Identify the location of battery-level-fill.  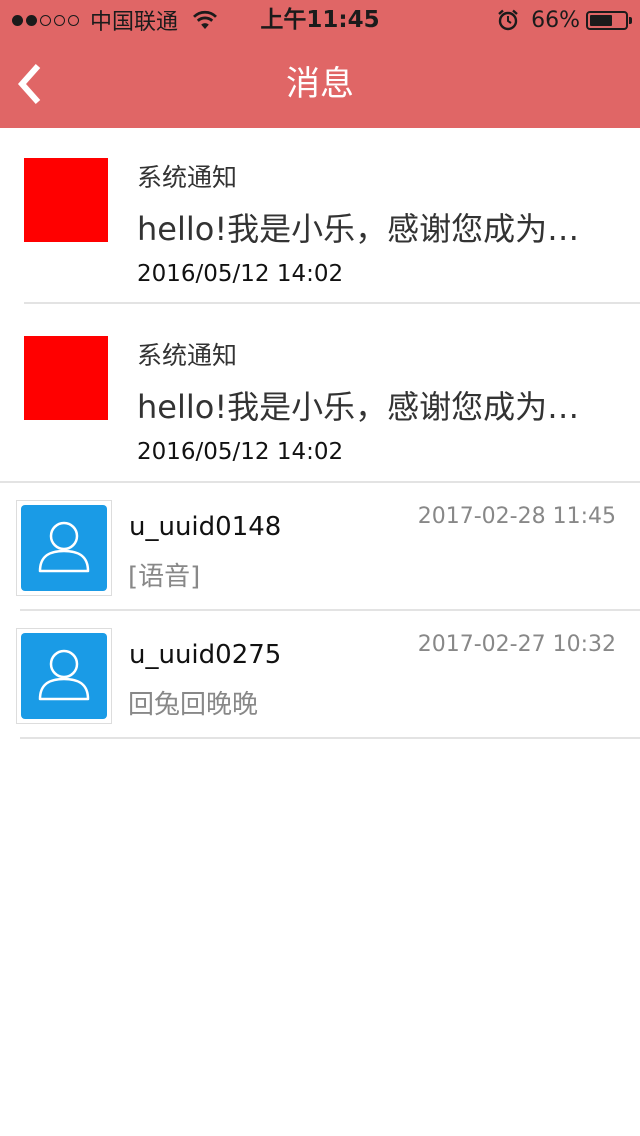
(601, 20).